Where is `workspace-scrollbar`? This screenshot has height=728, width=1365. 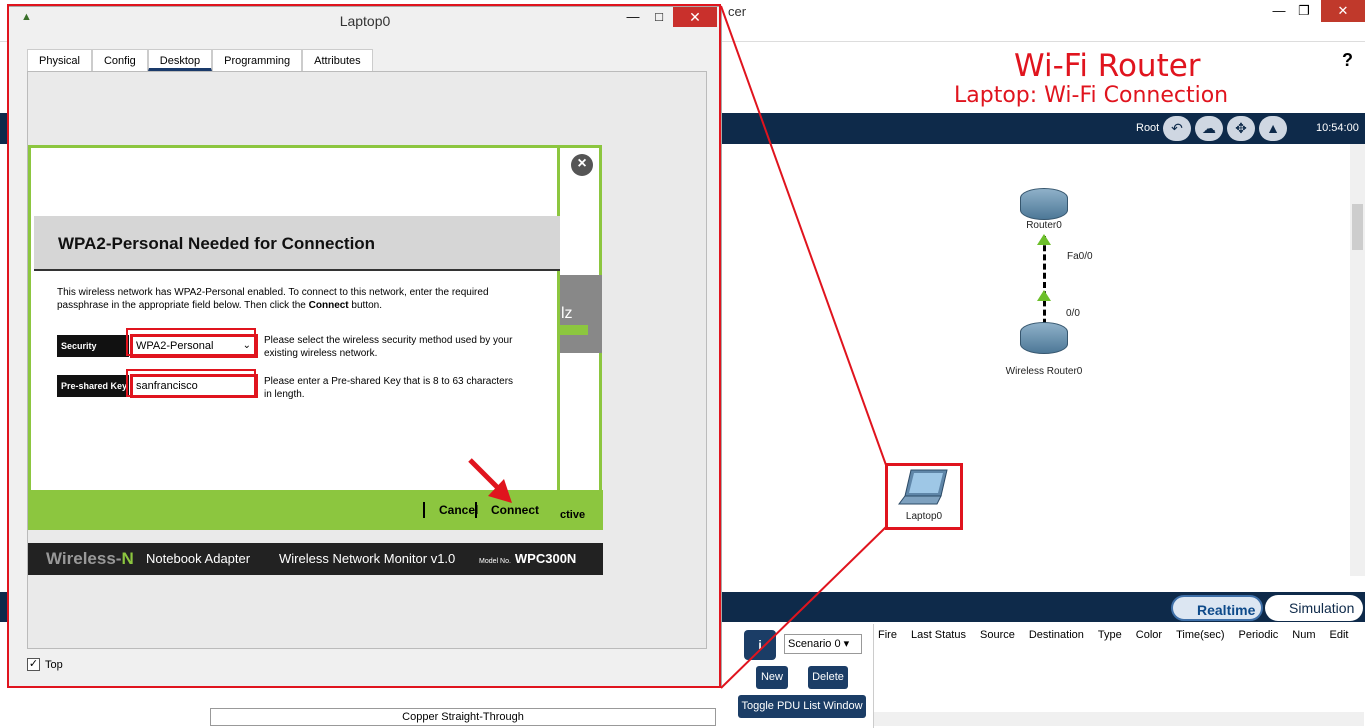
workspace-scrollbar is located at coordinates (1357, 360).